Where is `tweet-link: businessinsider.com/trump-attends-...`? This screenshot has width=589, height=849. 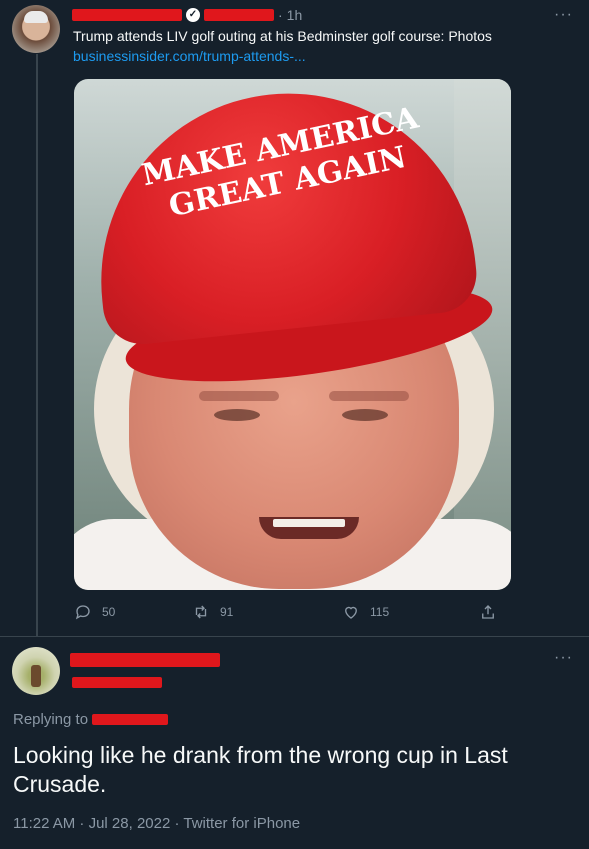
tweet-link: businessinsider.com/trump-attends-... is located at coordinates (189, 56).